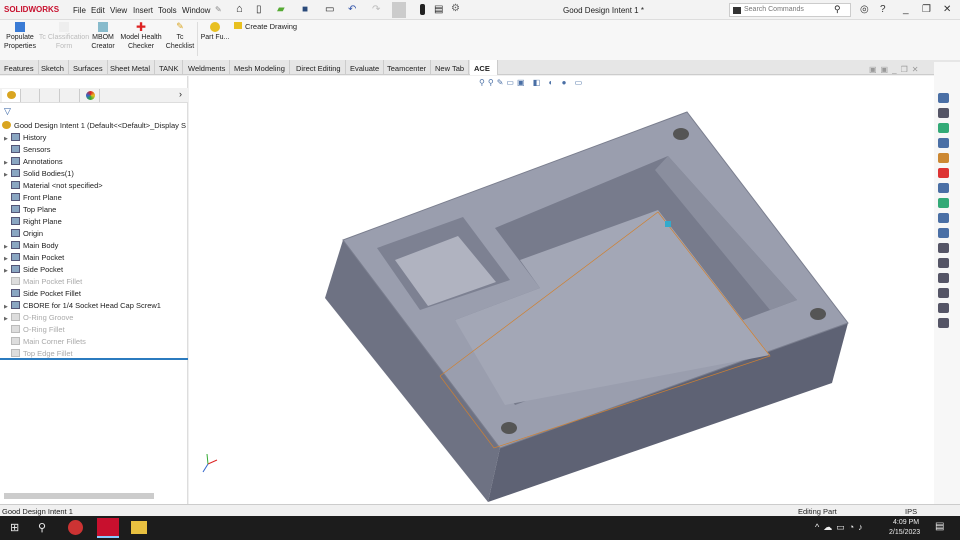 The image size is (960, 540). What do you see at coordinates (305, 9) in the screenshot?
I see `save-icon: ■` at bounding box center [305, 9].